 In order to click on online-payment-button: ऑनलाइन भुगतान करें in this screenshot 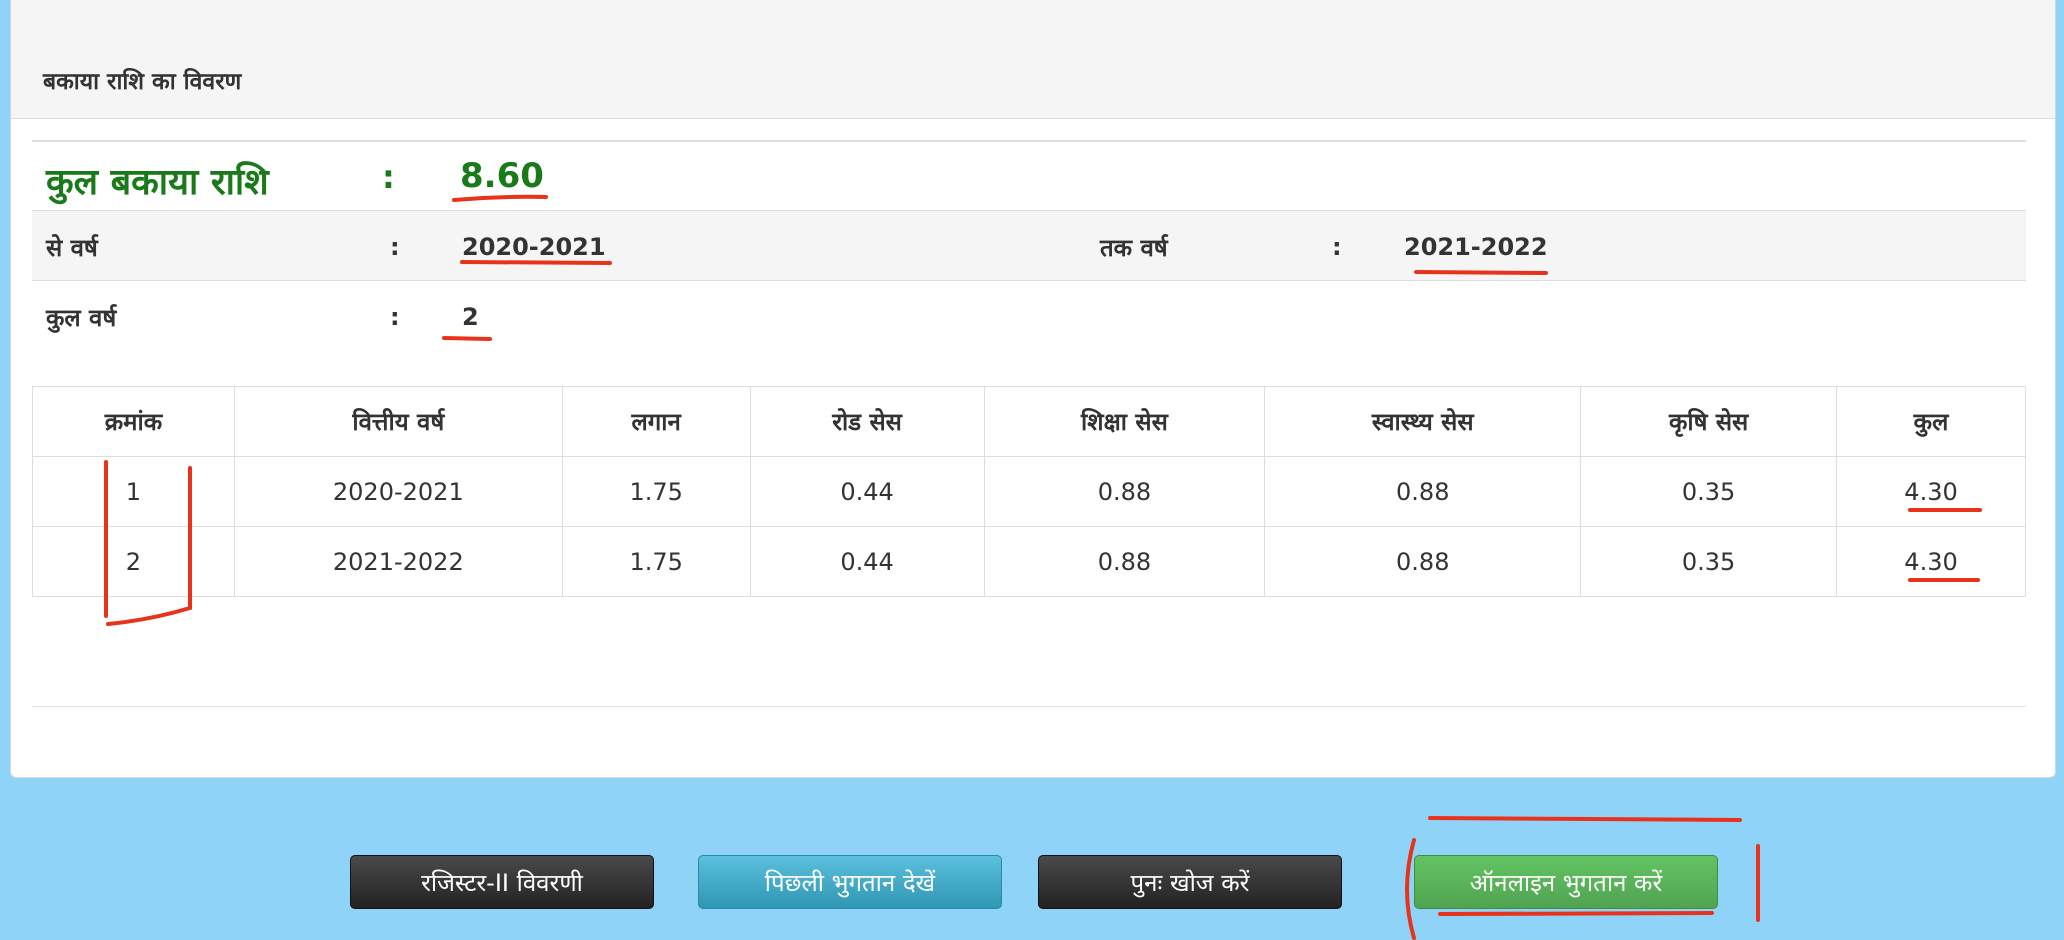, I will do `click(1566, 882)`.